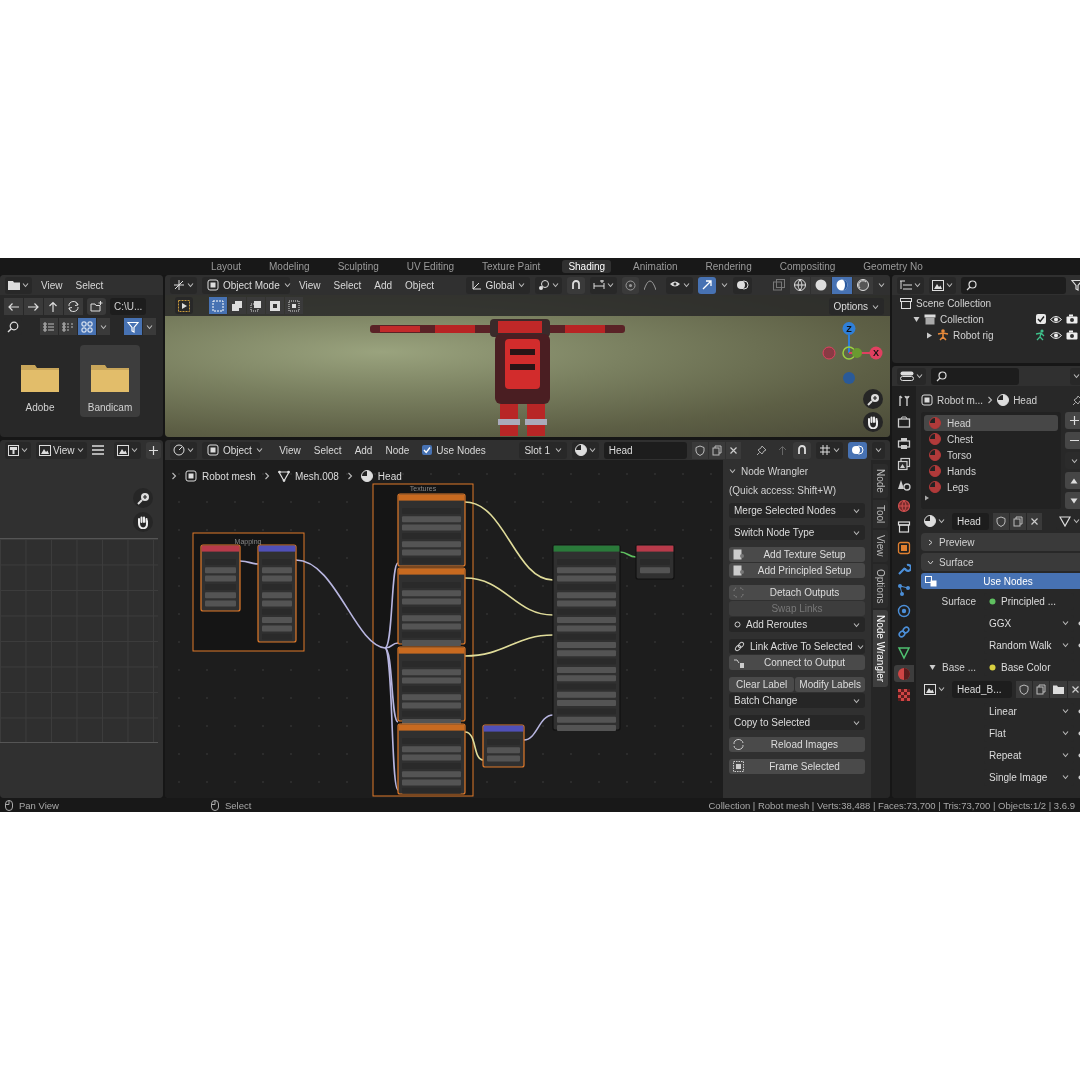 Image resolution: width=1080 pixels, height=1080 pixels. I want to click on workspace-tab: Shading, so click(587, 266).